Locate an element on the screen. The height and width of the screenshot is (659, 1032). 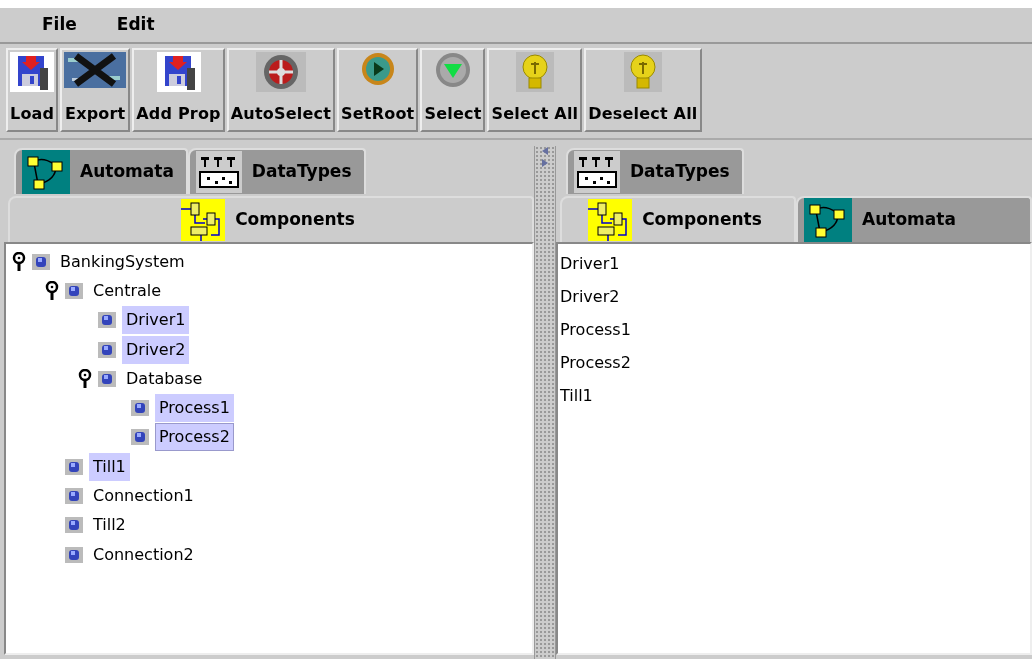
toolbar-button: Deselect All is located at coordinates (643, 90).